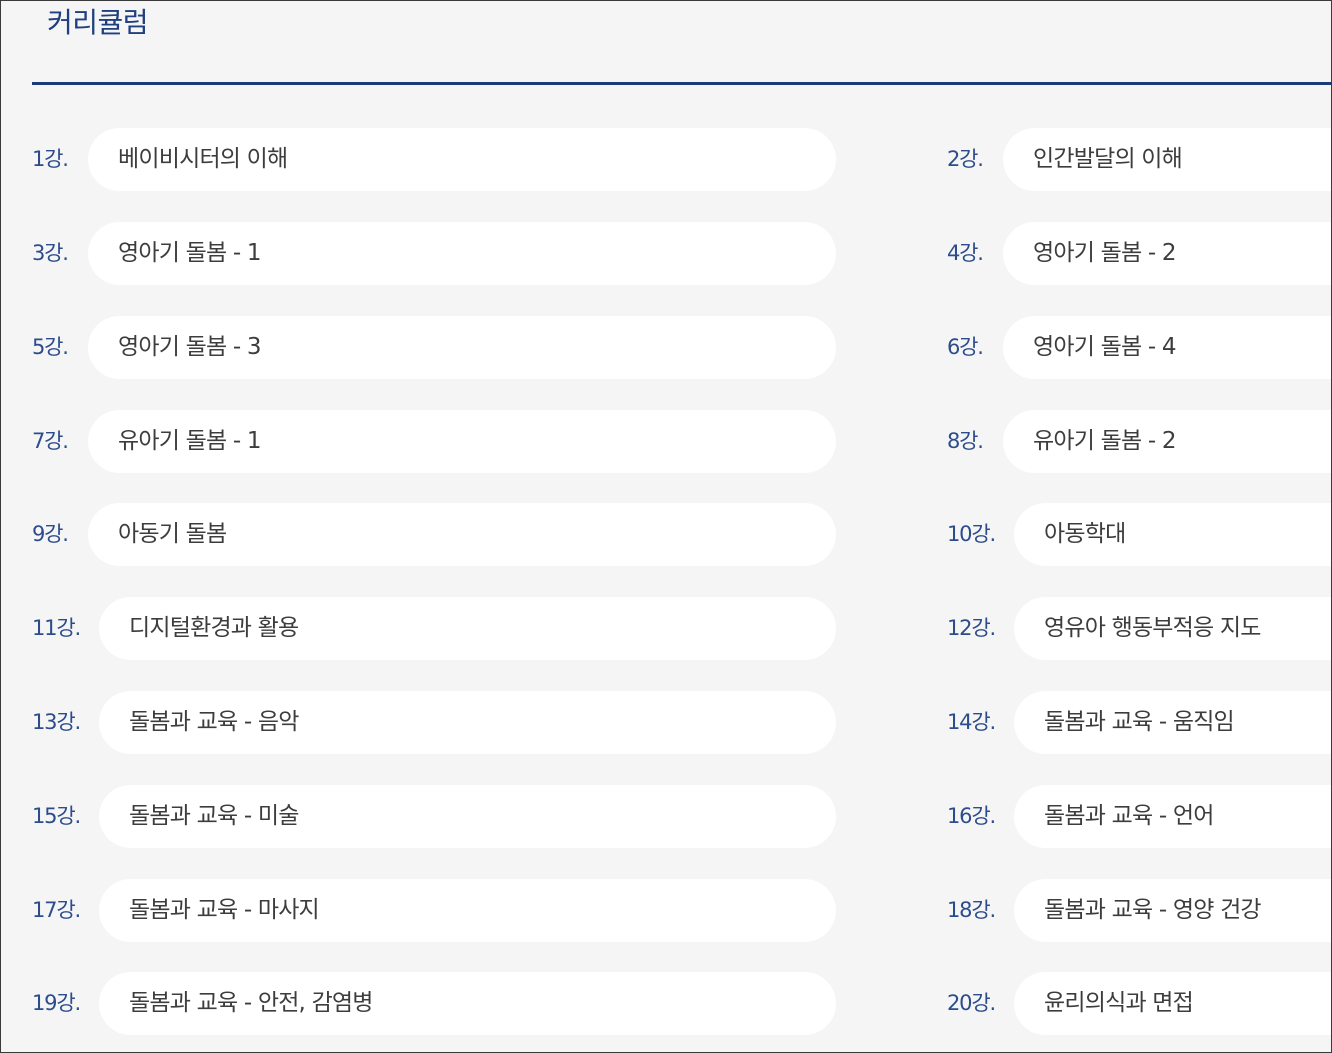  Describe the element at coordinates (214, 628) in the screenshot. I see `lesson-title: 디지털환경과 활용` at that location.